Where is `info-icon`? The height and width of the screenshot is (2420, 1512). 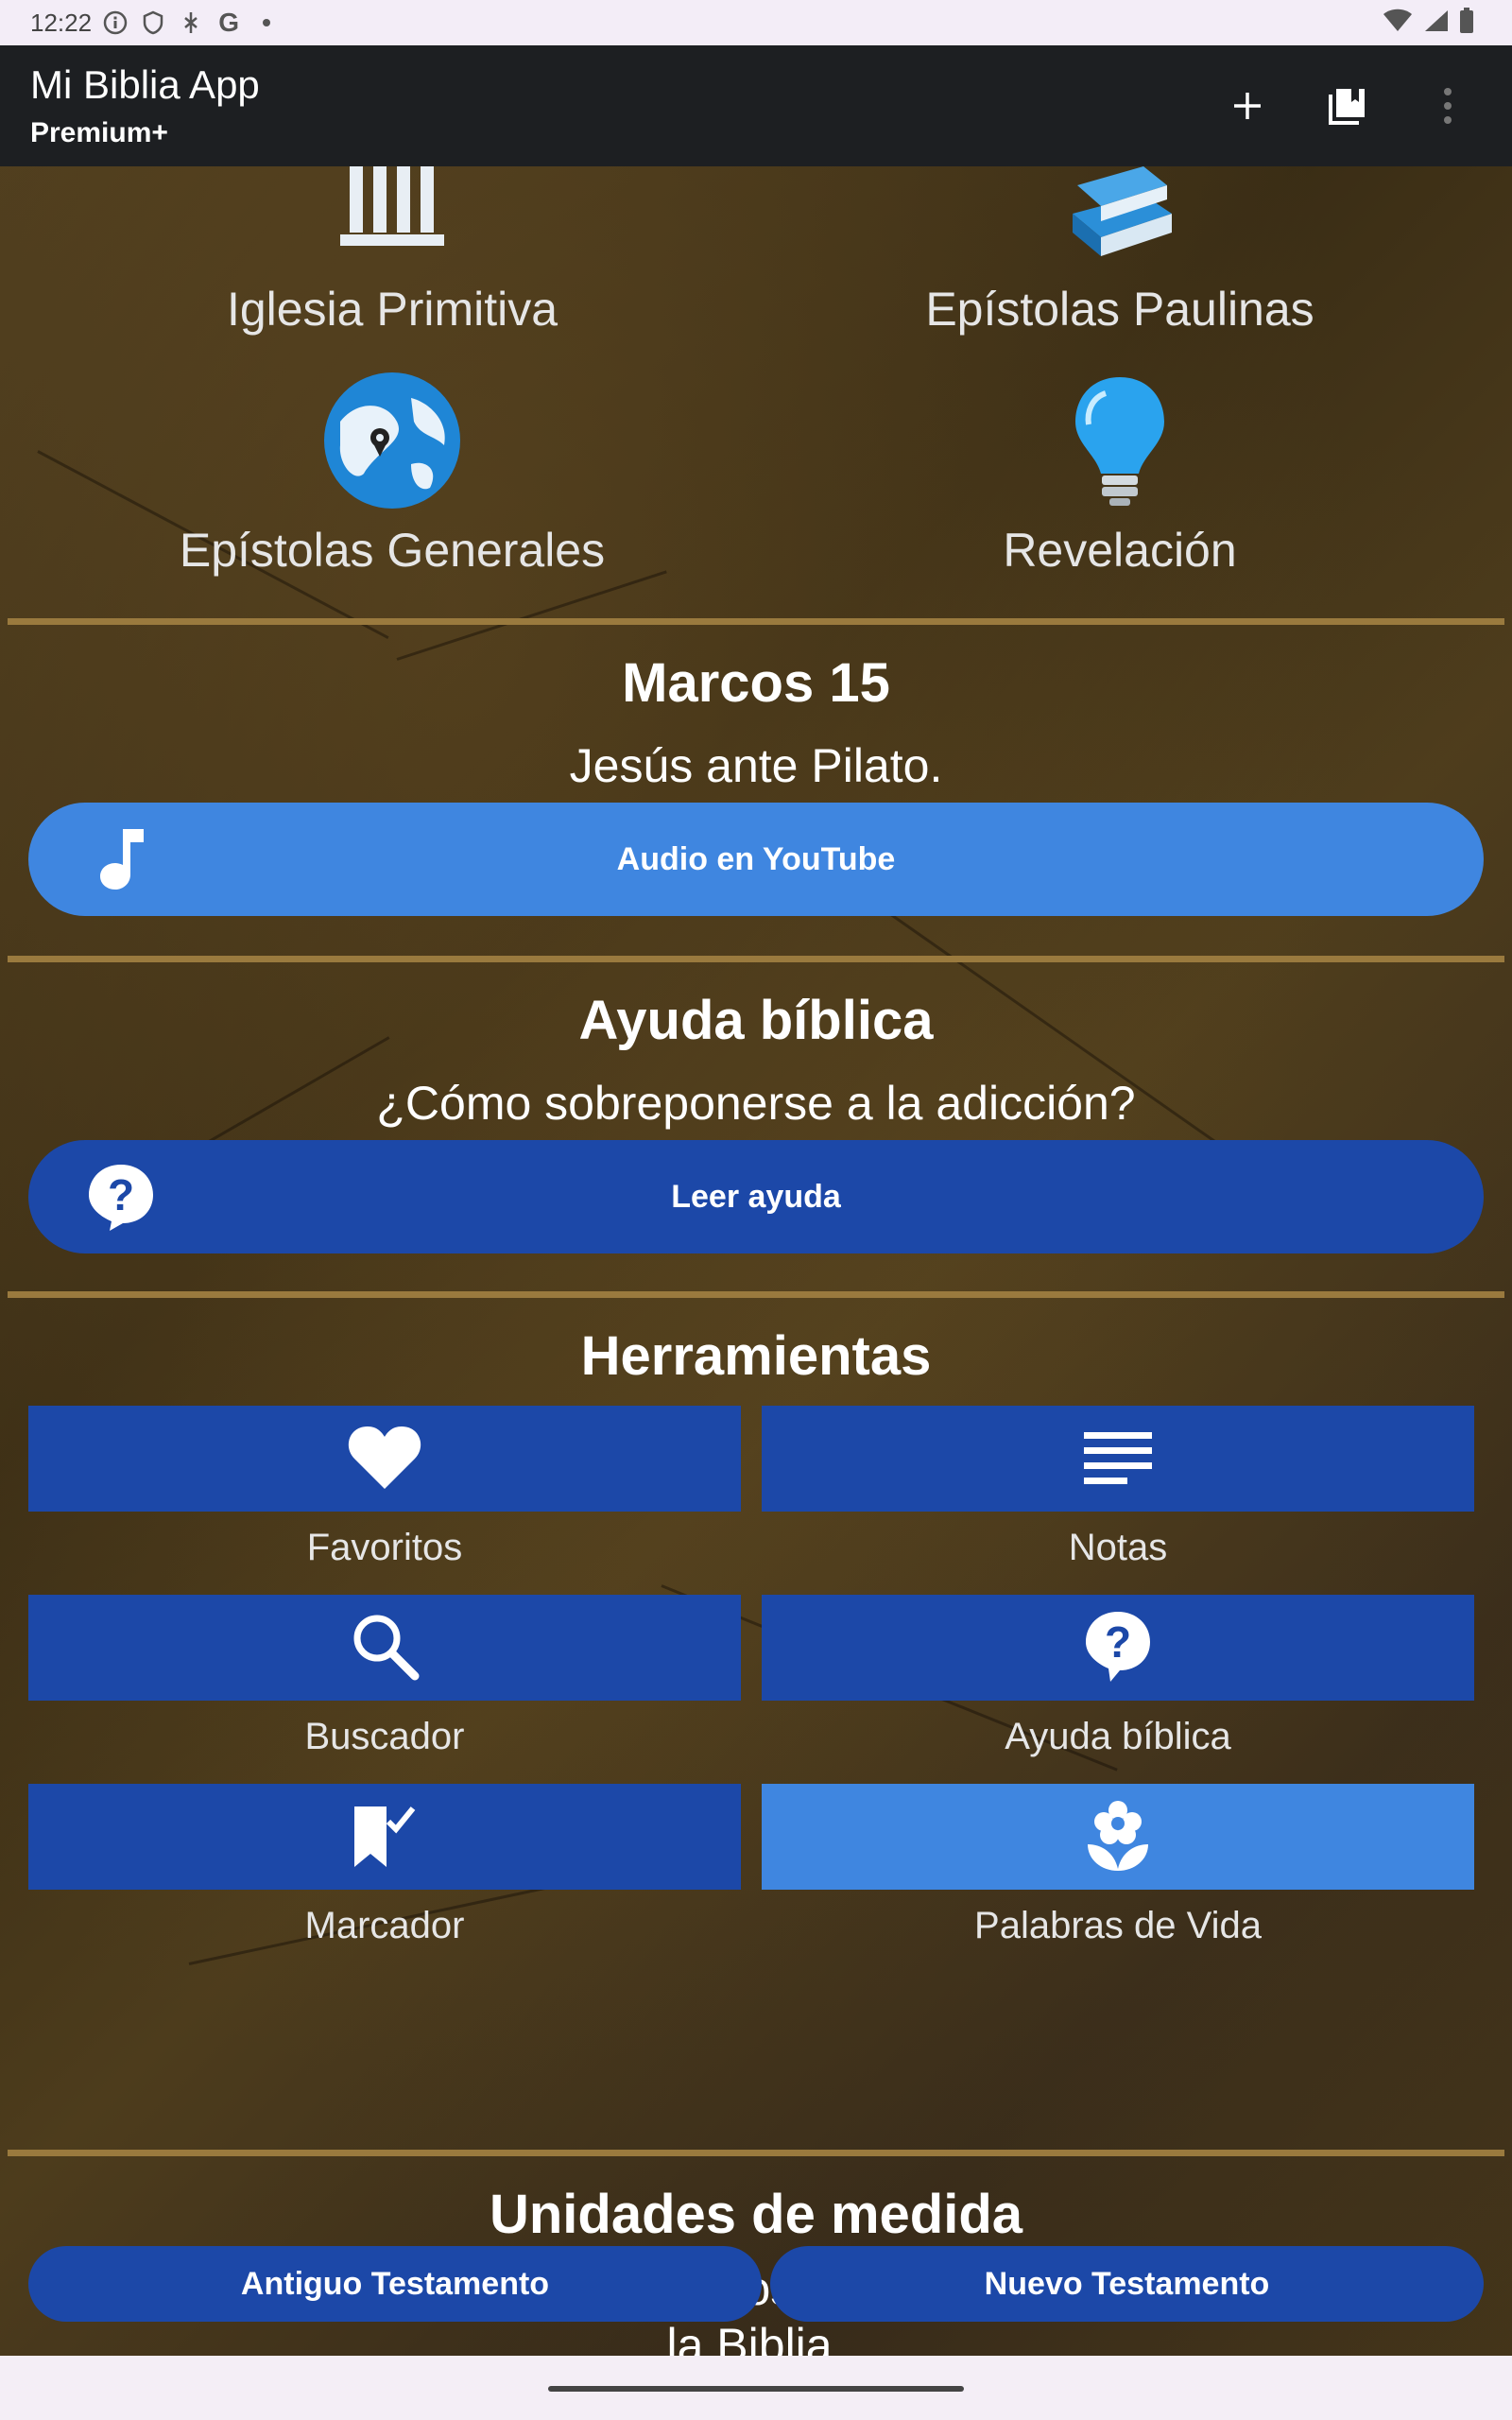 info-icon is located at coordinates (115, 22).